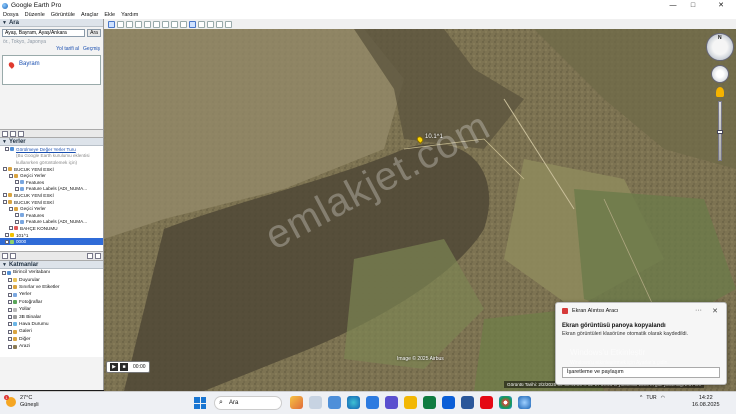 This screenshot has height=414, width=736. What do you see at coordinates (94, 33) in the screenshot?
I see `search-button: Ara` at bounding box center [94, 33].